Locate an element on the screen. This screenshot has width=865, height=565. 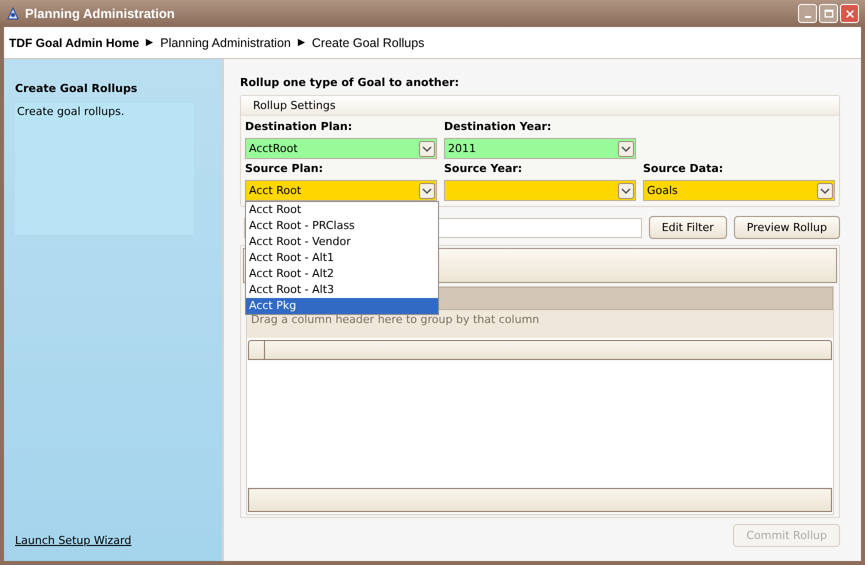
close-icon is located at coordinates (849, 13).